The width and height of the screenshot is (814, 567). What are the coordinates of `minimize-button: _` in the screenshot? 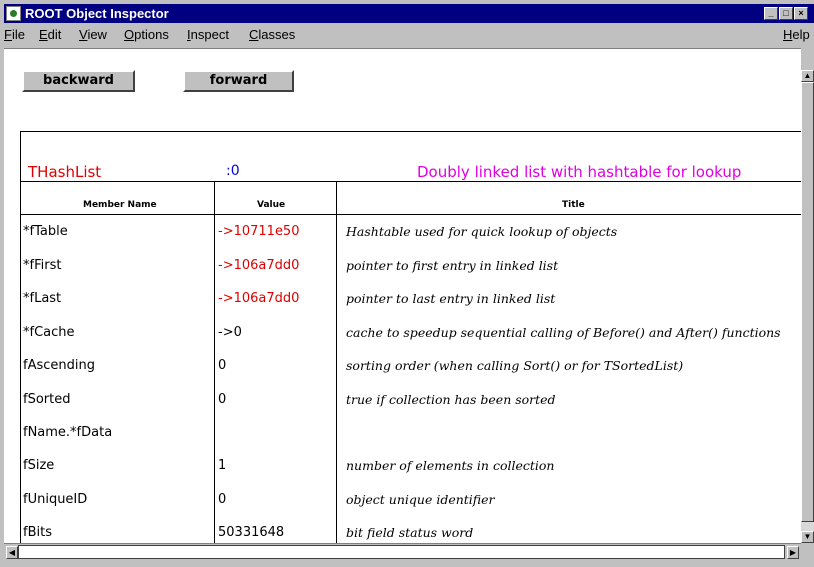 It's located at (771, 13).